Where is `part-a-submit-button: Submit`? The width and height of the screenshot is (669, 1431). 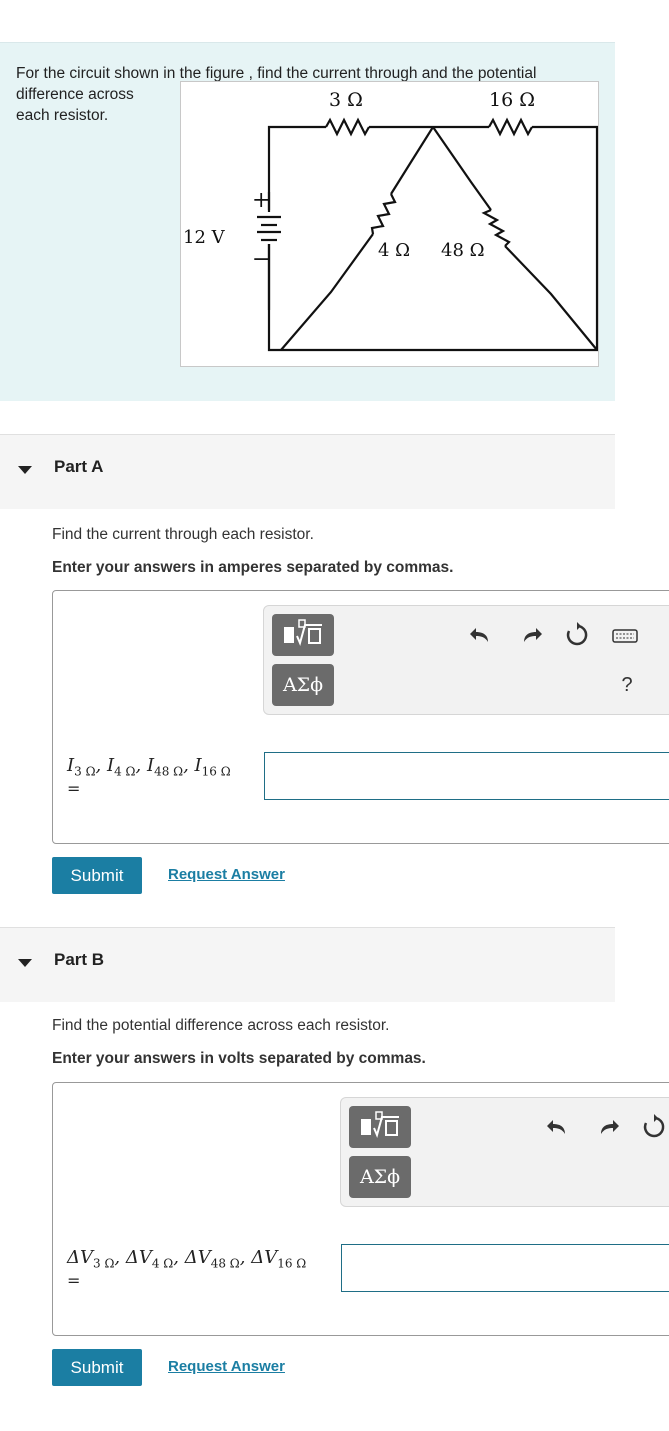 part-a-submit-button: Submit is located at coordinates (97, 875).